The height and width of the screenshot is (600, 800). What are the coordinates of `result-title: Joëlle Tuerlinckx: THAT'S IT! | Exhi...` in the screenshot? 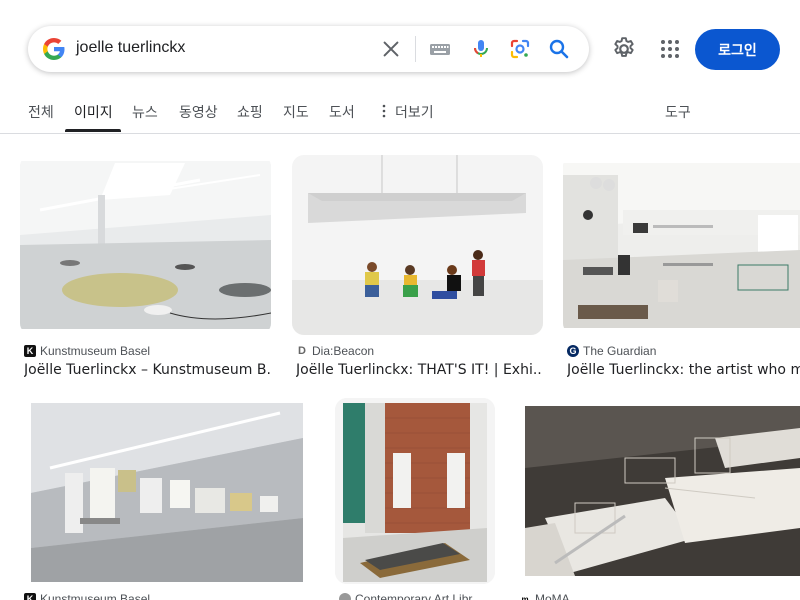 It's located at (419, 370).